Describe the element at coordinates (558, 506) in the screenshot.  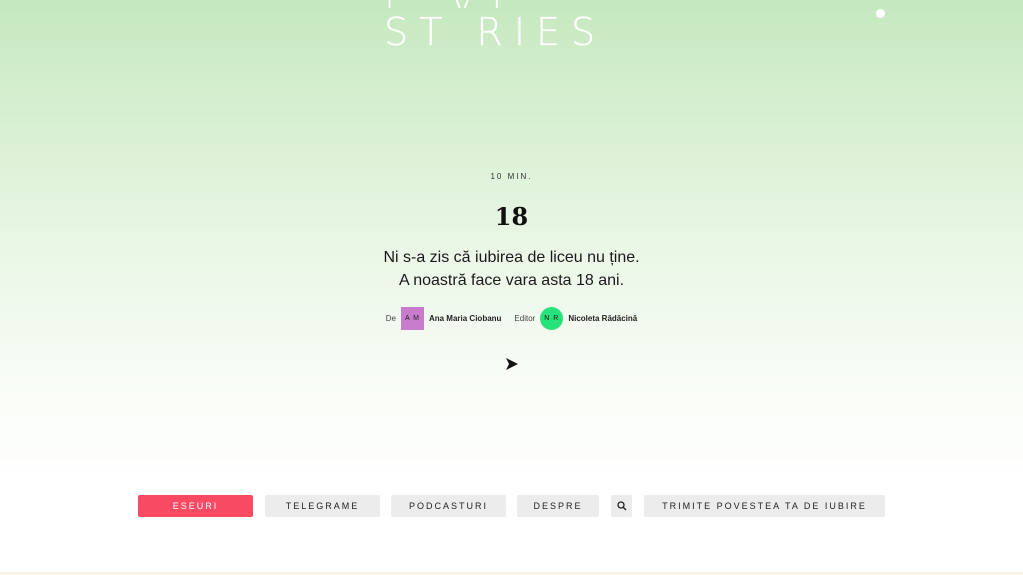
I see `nav-despre-button: DESPRE` at that location.